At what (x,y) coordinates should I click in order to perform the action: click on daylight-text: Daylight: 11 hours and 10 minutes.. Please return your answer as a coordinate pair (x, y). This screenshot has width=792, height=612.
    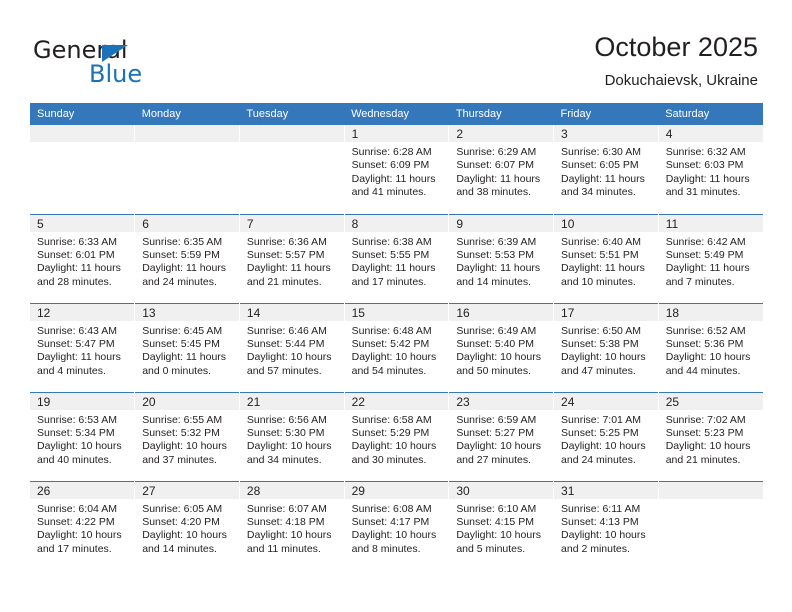
    Looking at the image, I should click on (603, 275).